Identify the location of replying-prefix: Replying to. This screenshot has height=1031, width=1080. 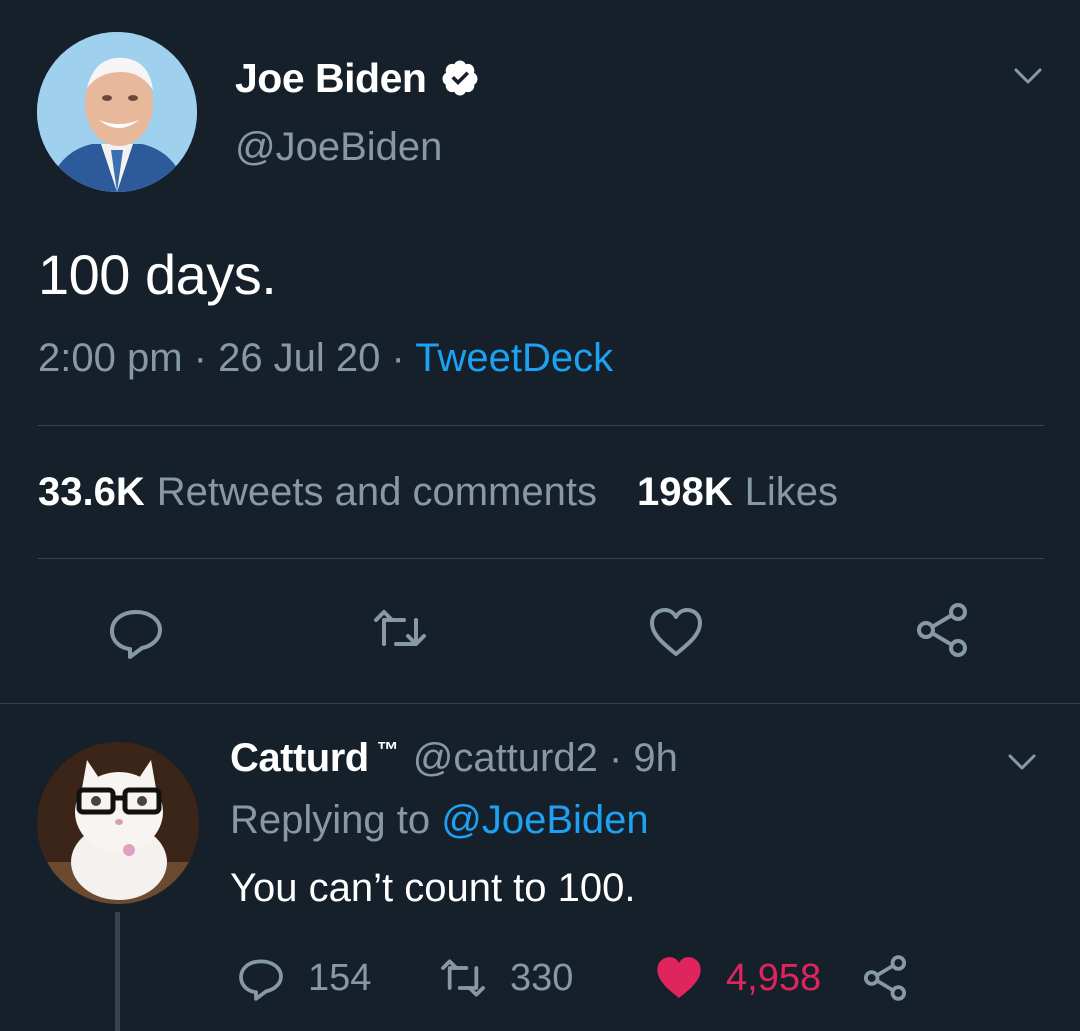
(336, 820).